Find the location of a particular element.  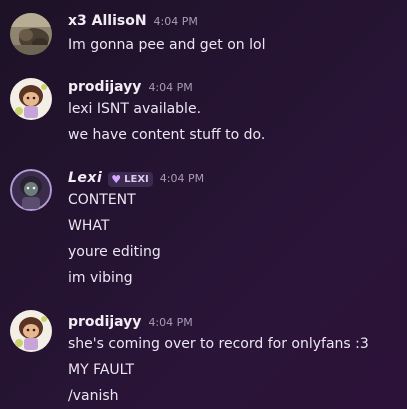

cat-photo-avatar-icon is located at coordinates (31, 34).